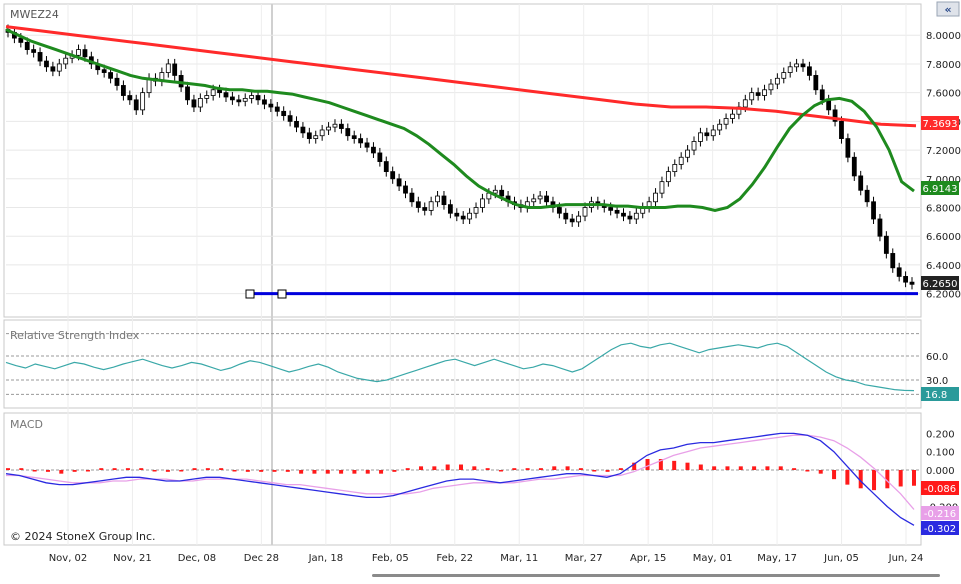 The width and height of the screenshot is (961, 584). What do you see at coordinates (937, 381) in the screenshot?
I see `rsi-tick-label: 30.0` at bounding box center [937, 381].